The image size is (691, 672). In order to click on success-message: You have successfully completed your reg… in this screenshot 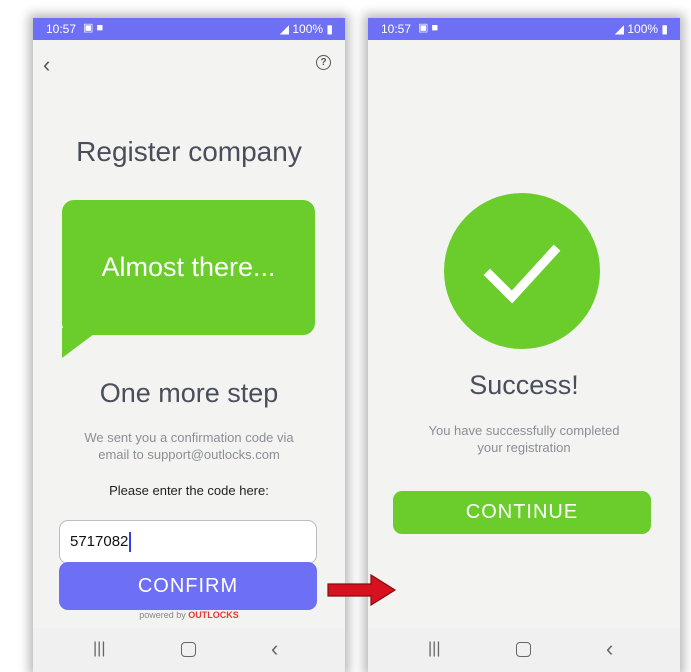, I will do `click(524, 439)`.